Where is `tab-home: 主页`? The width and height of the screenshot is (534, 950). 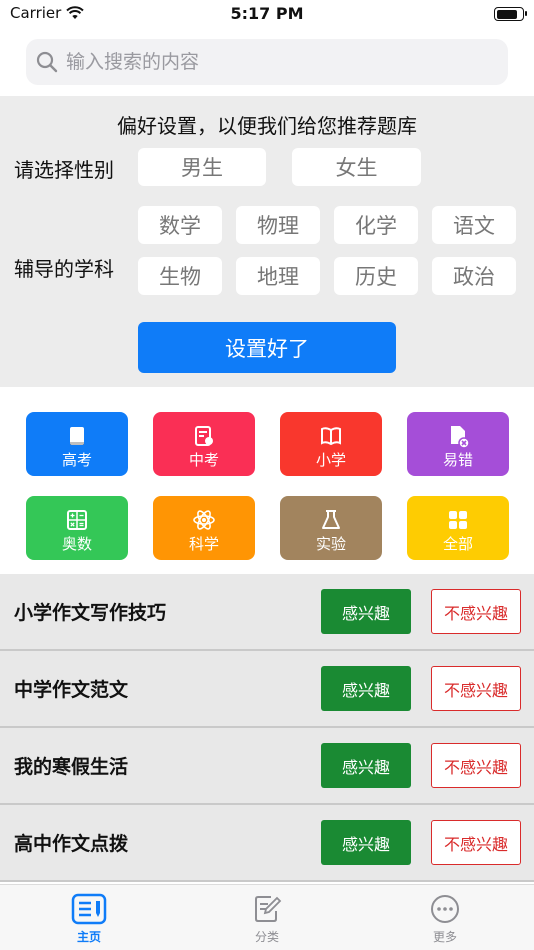 tab-home: 主页 is located at coordinates (89, 921).